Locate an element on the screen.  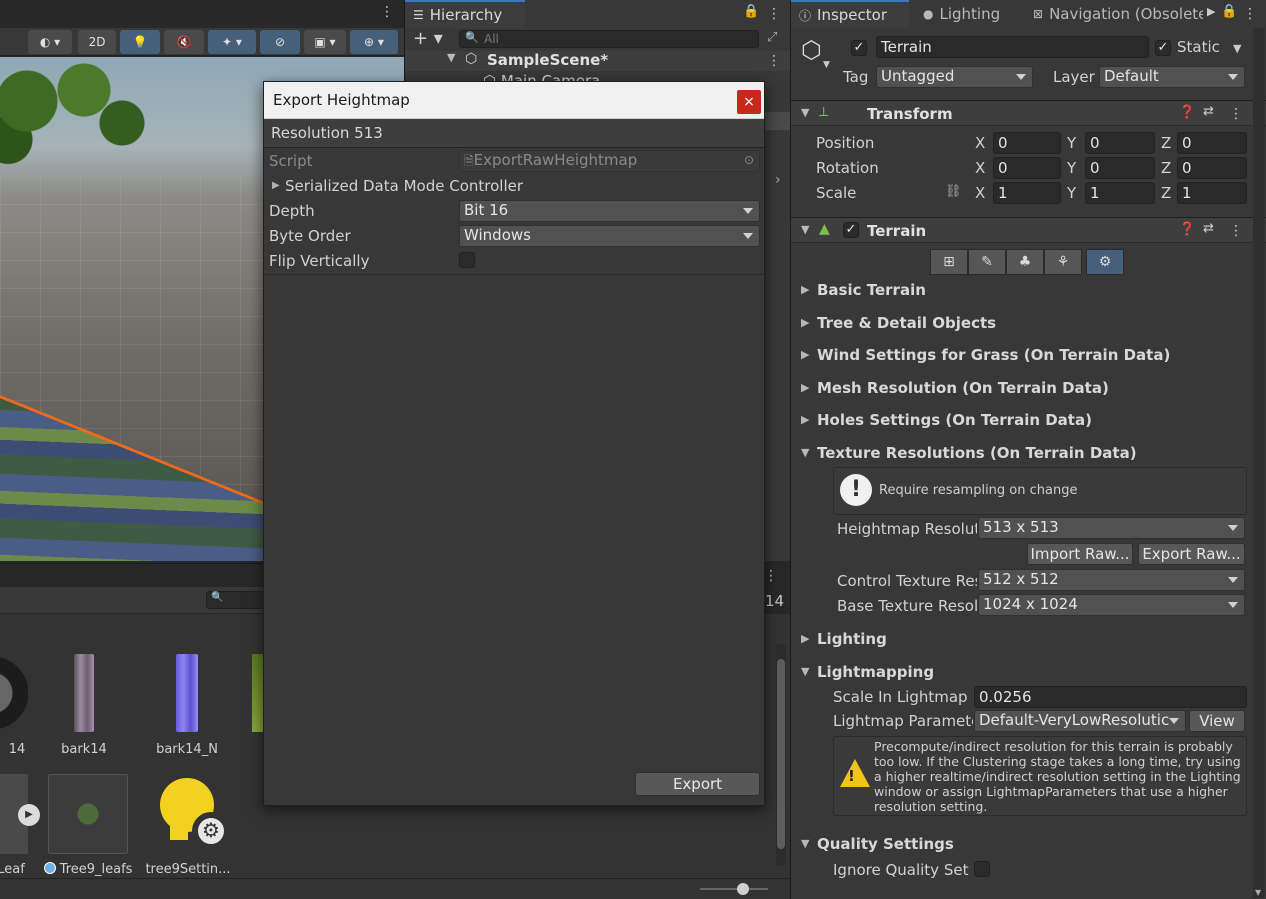
lightmap-parameters-dropdown: Default-VeryLowResolutic is located at coordinates (1080, 721).